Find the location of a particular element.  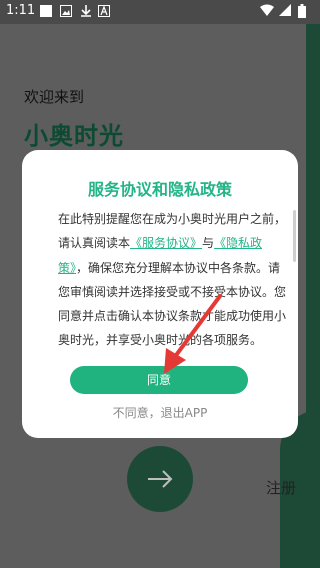

status-bar: 1:11 is located at coordinates (160, 12).